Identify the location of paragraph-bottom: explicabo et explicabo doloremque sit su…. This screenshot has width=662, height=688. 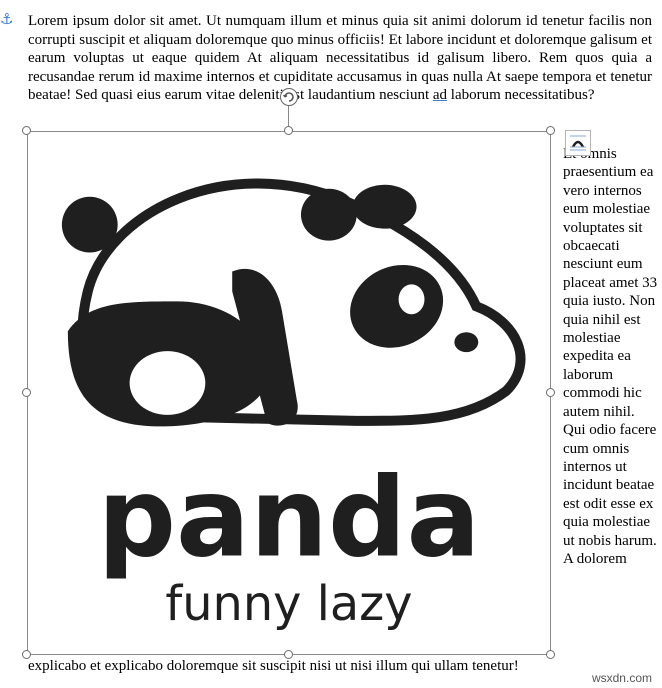
(273, 666).